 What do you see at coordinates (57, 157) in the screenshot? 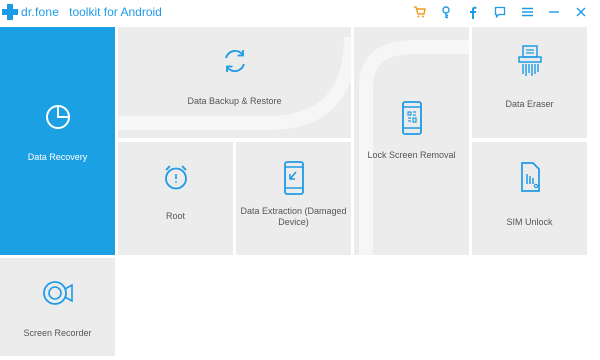
I see `tile-label: Data Recovery` at bounding box center [57, 157].